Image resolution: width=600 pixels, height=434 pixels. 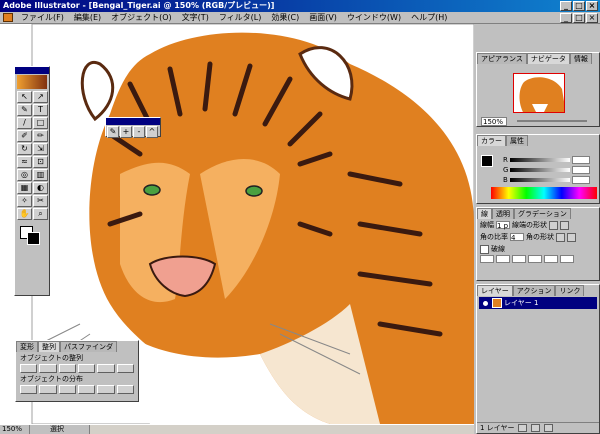 I want to click on color-swatch, so click(x=487, y=161).